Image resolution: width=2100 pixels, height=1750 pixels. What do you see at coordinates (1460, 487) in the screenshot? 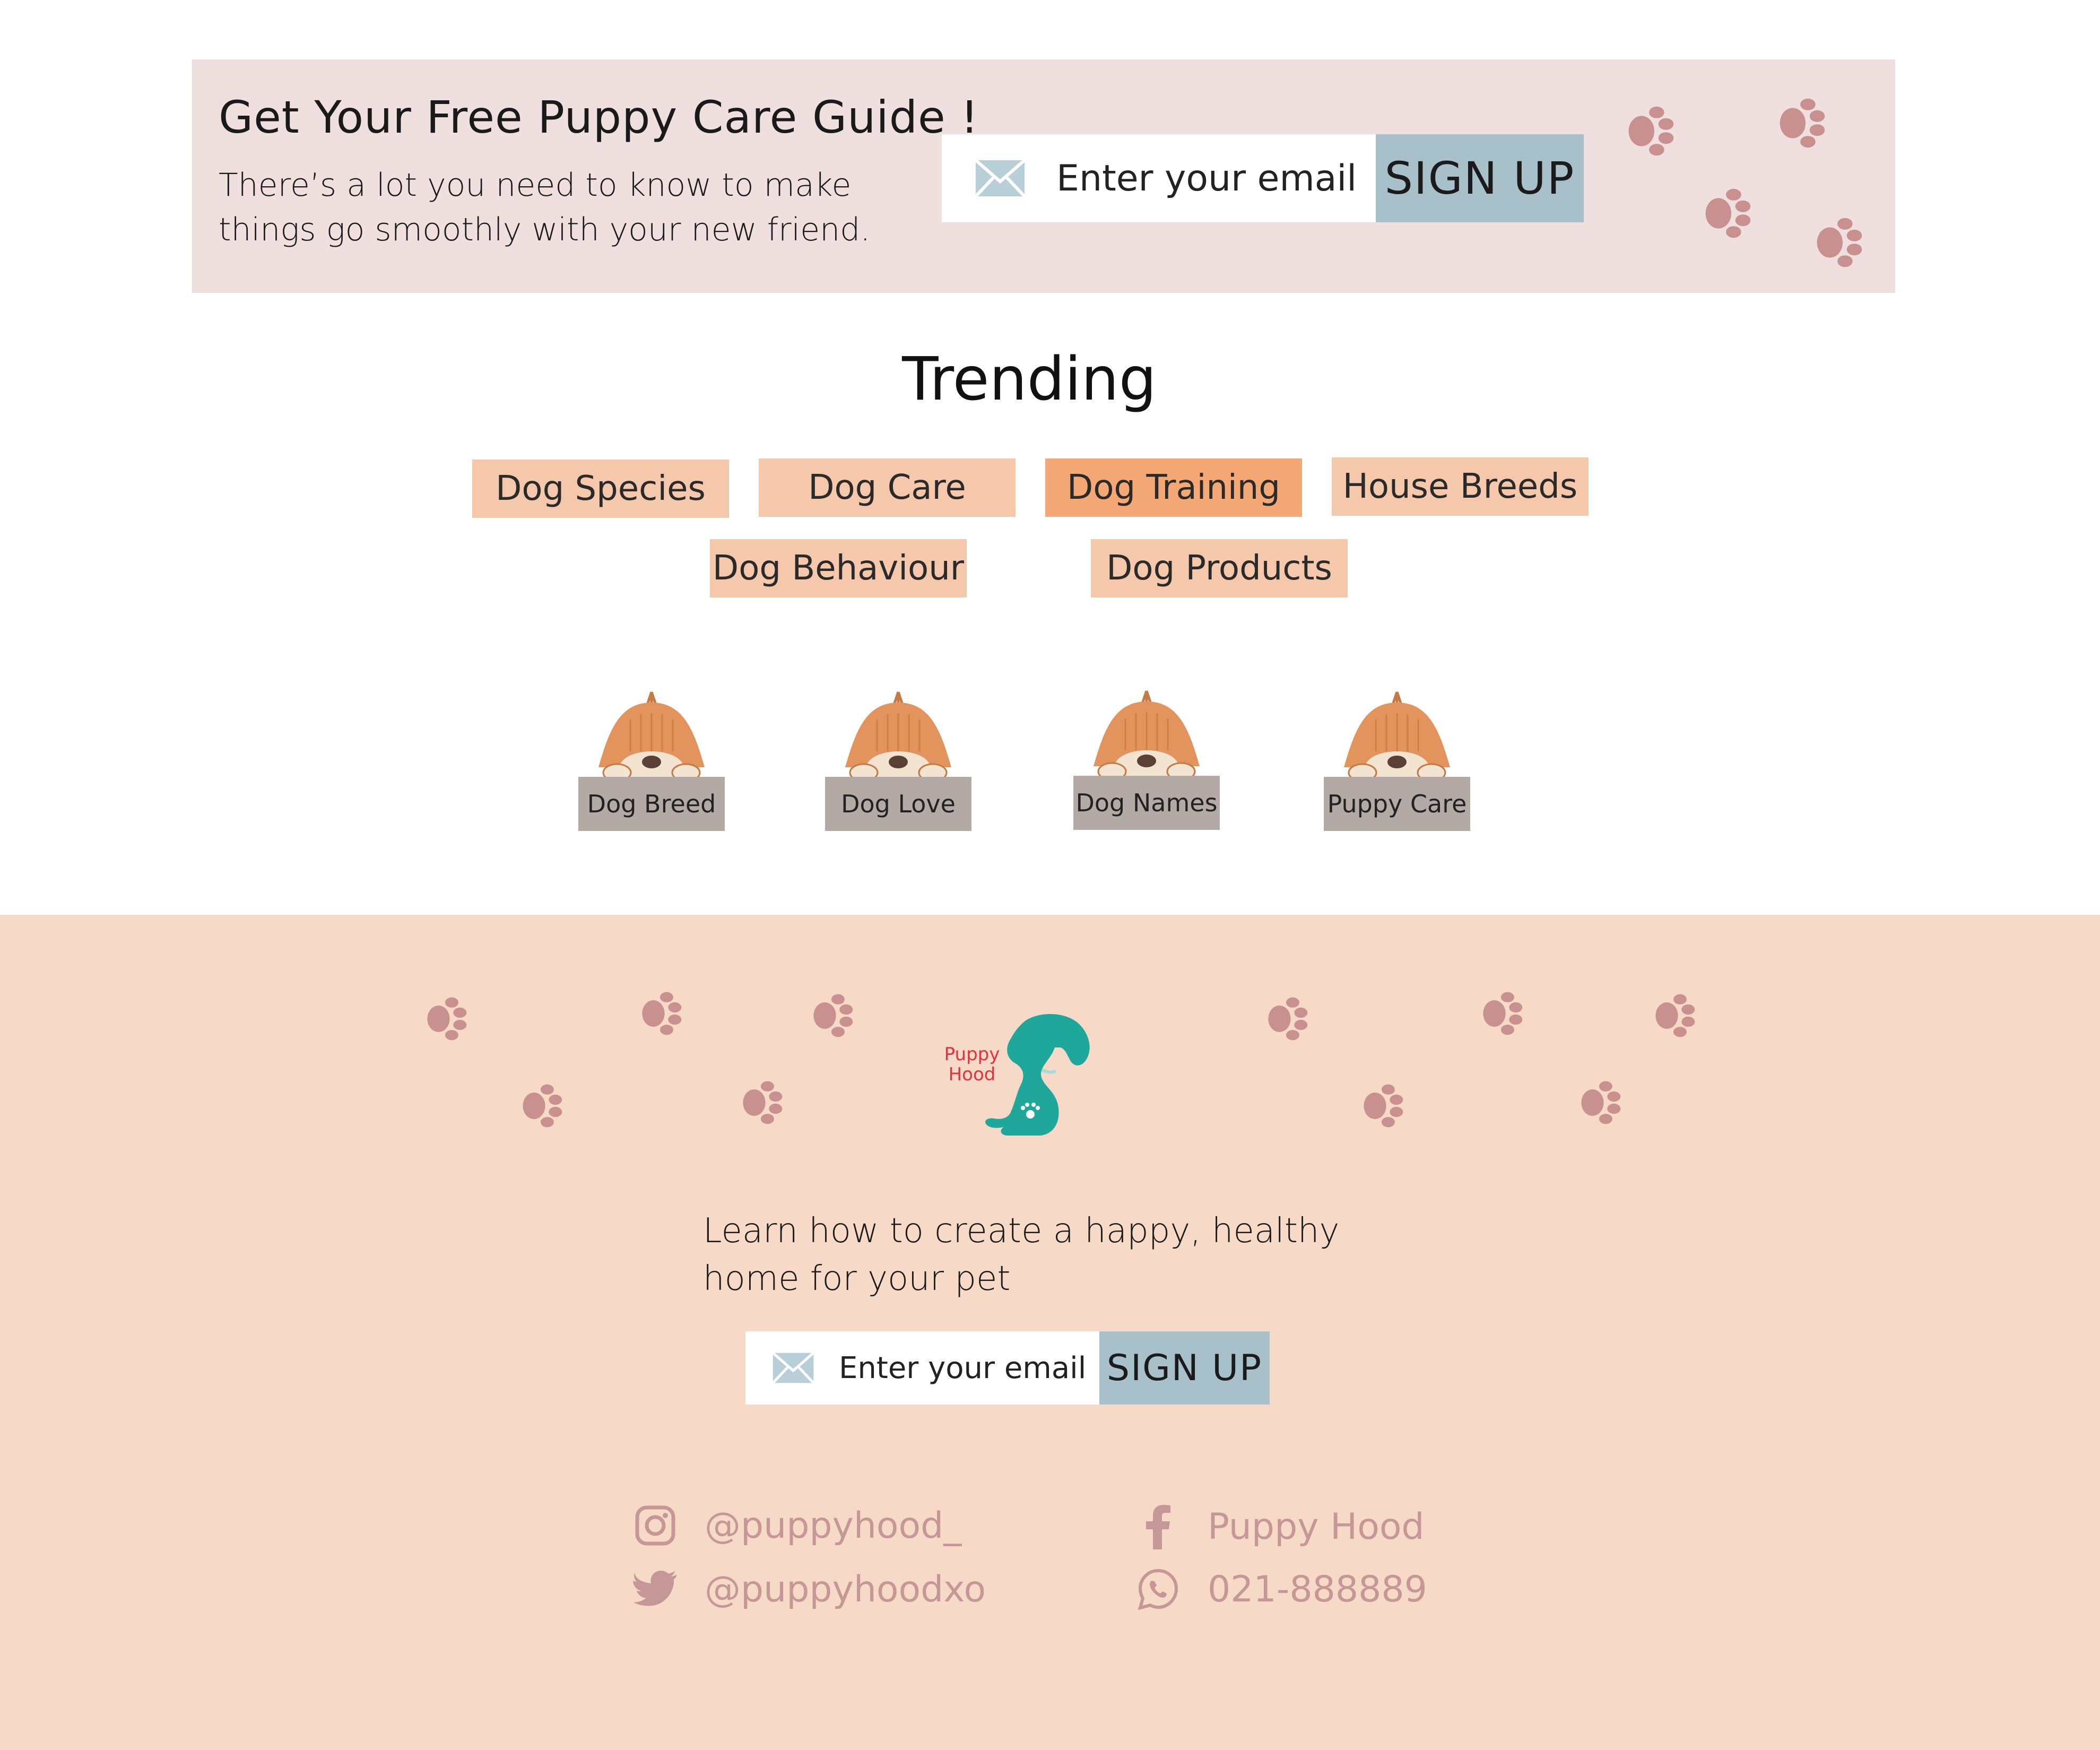
I see `tag-house-breeds: House Breeds` at bounding box center [1460, 487].